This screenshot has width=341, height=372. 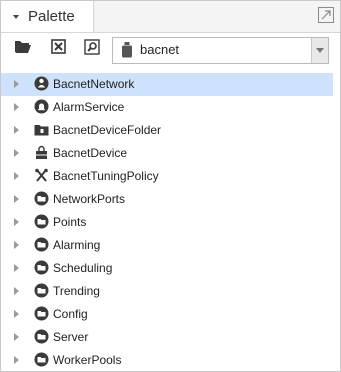 I want to click on tree-item-label: Config, so click(x=70, y=314).